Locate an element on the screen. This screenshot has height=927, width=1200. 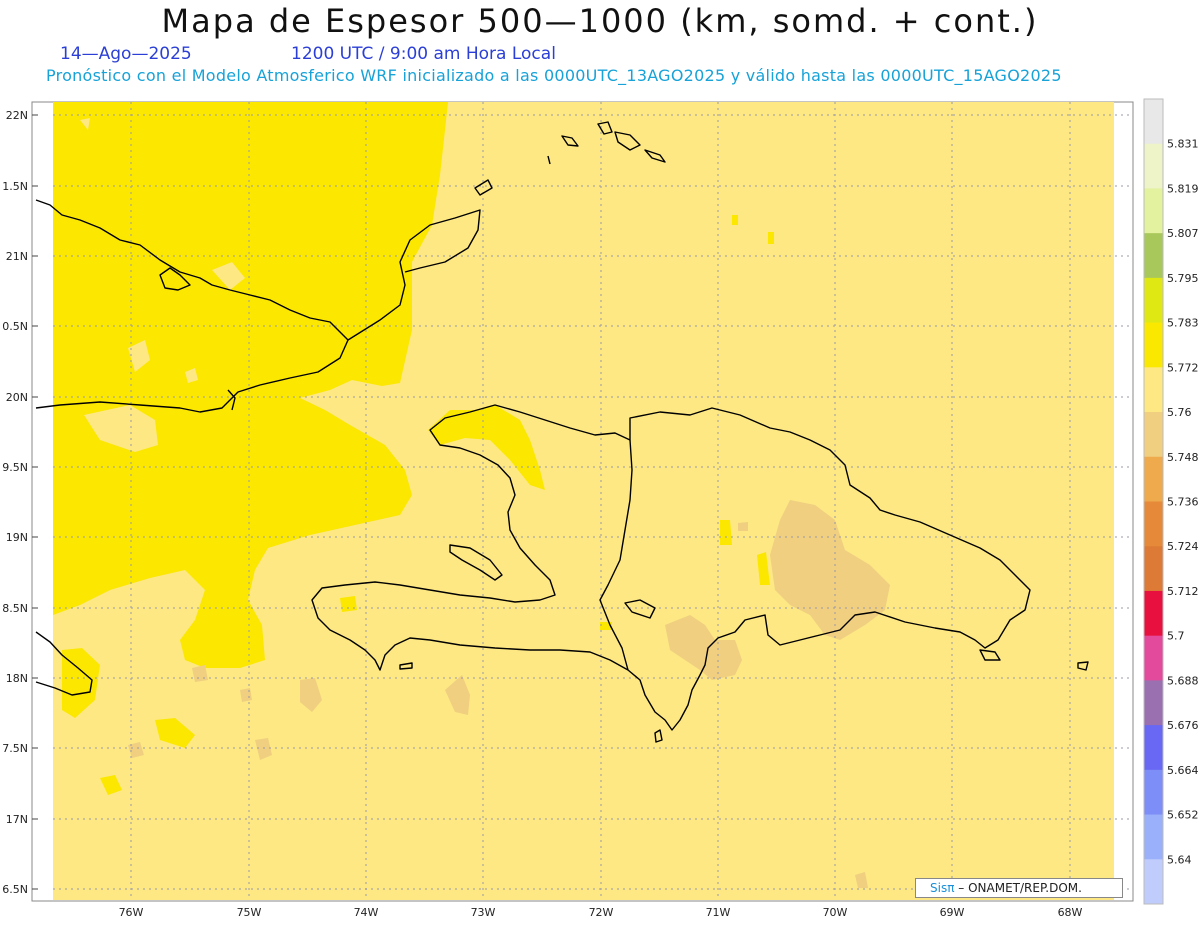
colorbar-label: 5.724 is located at coordinates (1183, 546).